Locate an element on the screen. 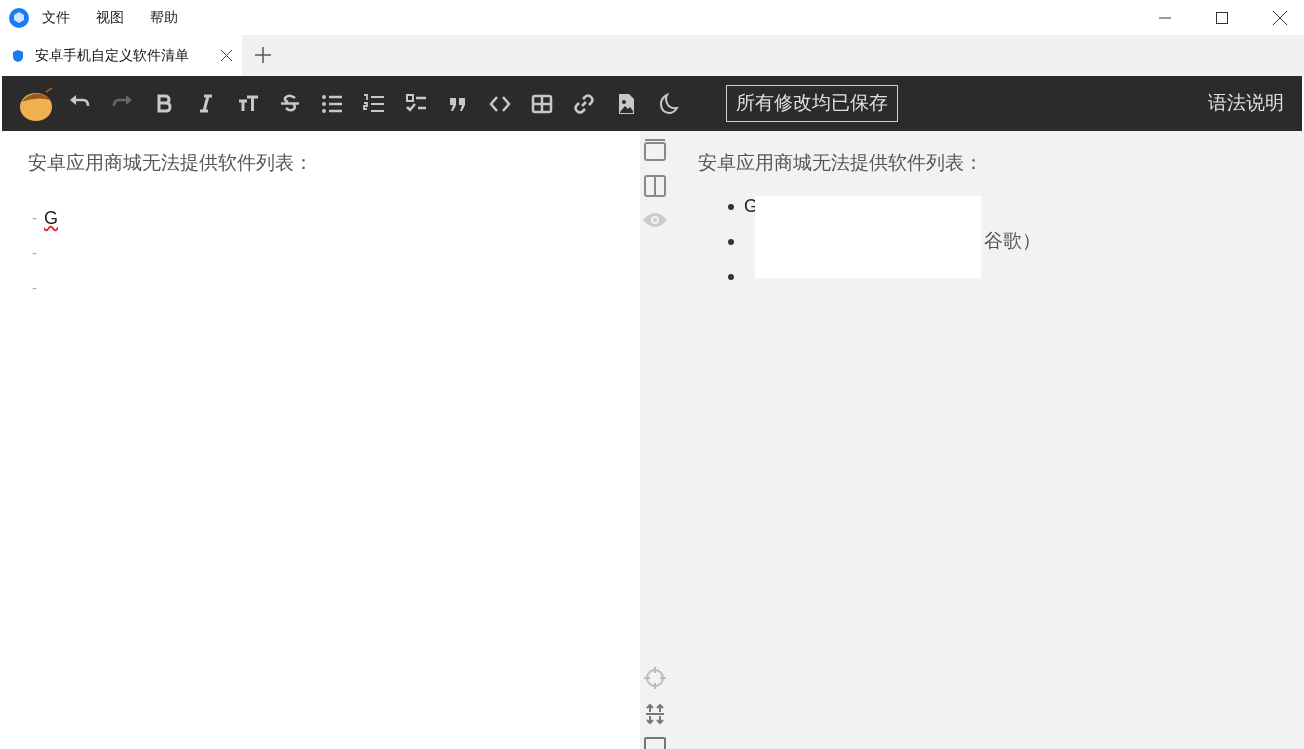 The width and height of the screenshot is (1304, 749). layout-icon is located at coordinates (655, 150).